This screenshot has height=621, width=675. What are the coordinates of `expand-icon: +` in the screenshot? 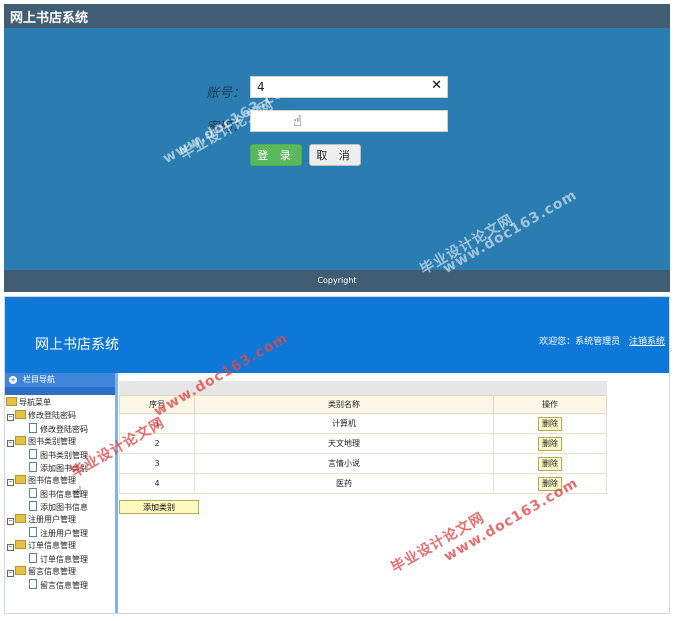 It's located at (13, 380).